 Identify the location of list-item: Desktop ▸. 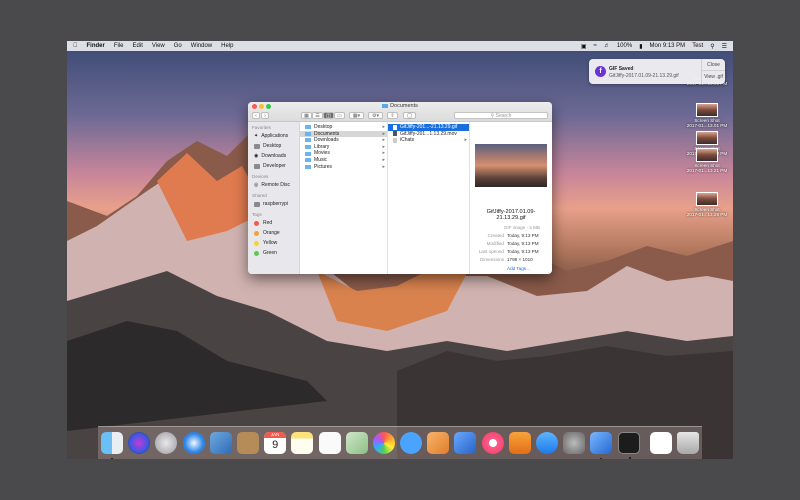
(343, 127).